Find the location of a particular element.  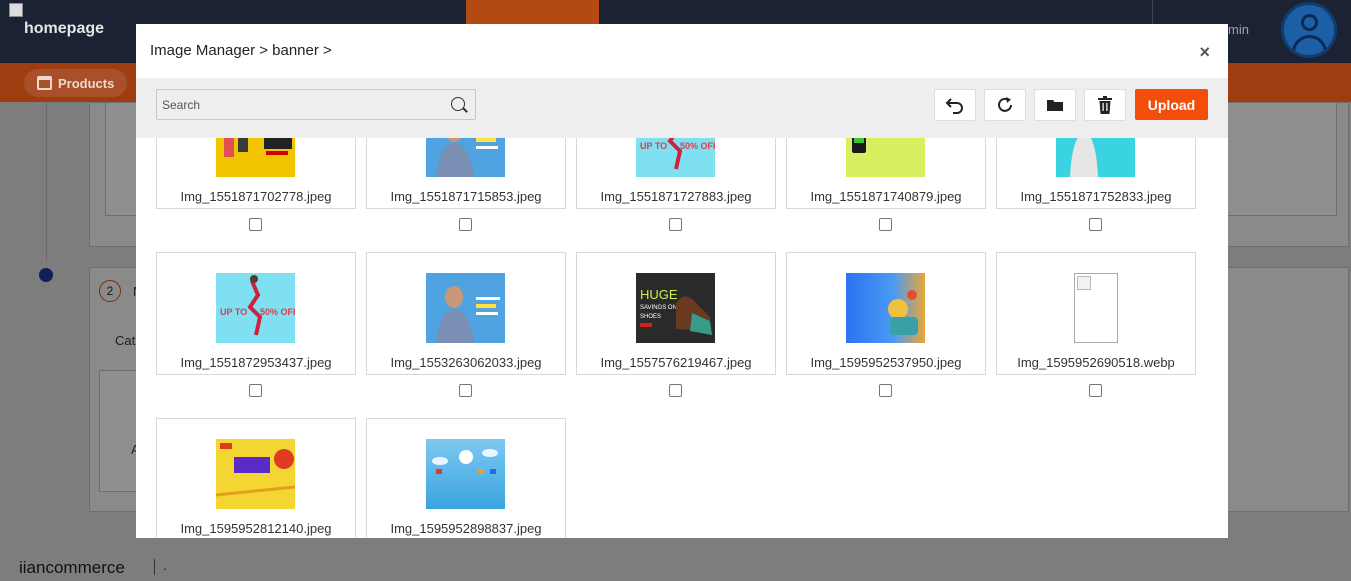

image-filename: Img_1551871715853.jpeg is located at coordinates (466, 196).